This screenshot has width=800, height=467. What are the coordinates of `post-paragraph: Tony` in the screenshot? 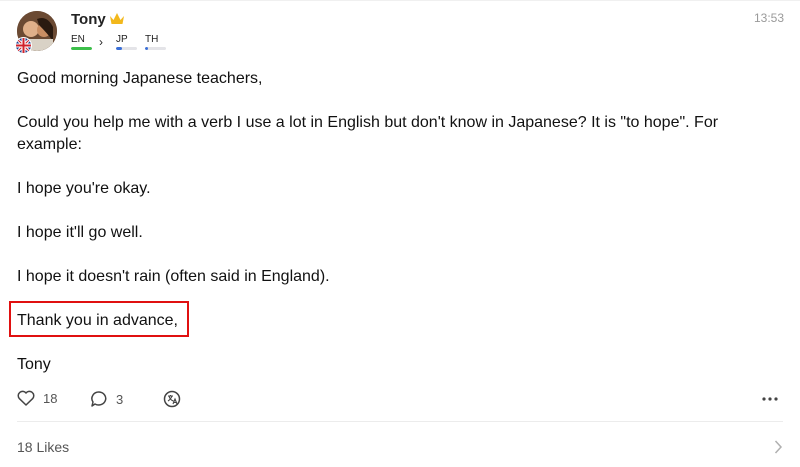 It's located at (34, 364).